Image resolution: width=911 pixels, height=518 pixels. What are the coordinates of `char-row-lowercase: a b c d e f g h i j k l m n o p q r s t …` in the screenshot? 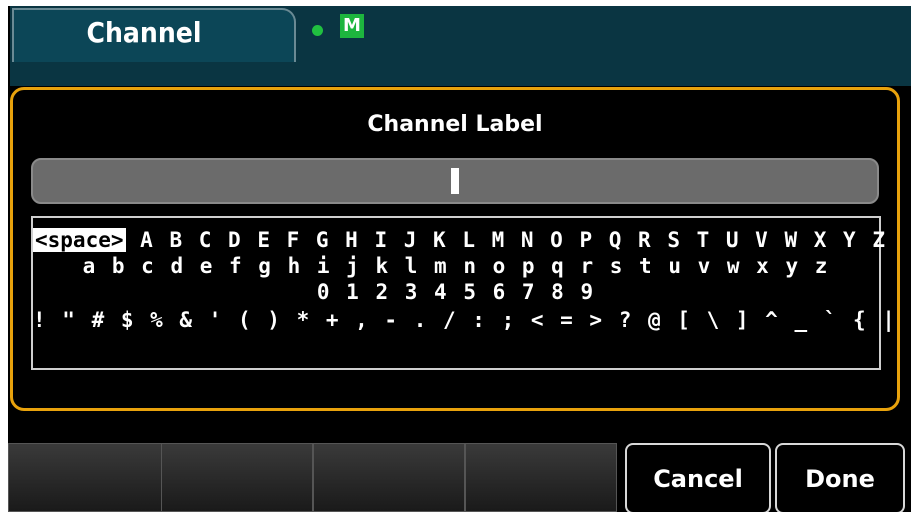 It's located at (456, 266).